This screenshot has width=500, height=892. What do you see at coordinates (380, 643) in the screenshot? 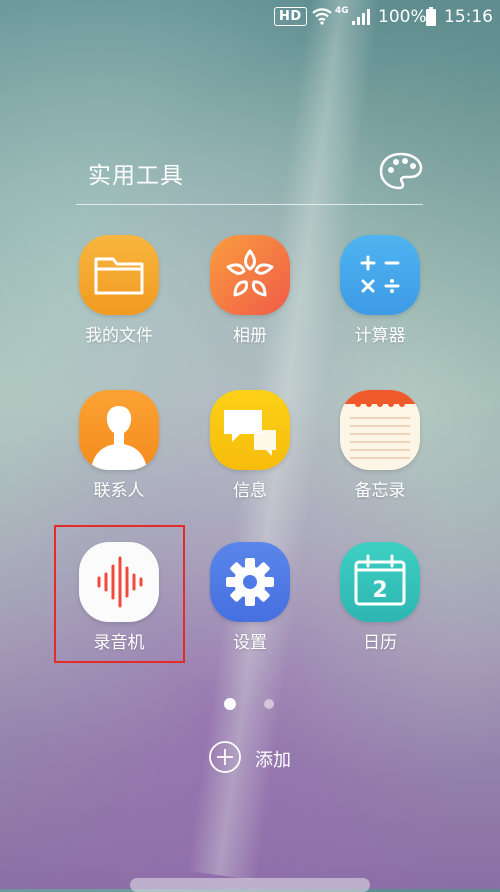
I see `app-label: 日历` at bounding box center [380, 643].